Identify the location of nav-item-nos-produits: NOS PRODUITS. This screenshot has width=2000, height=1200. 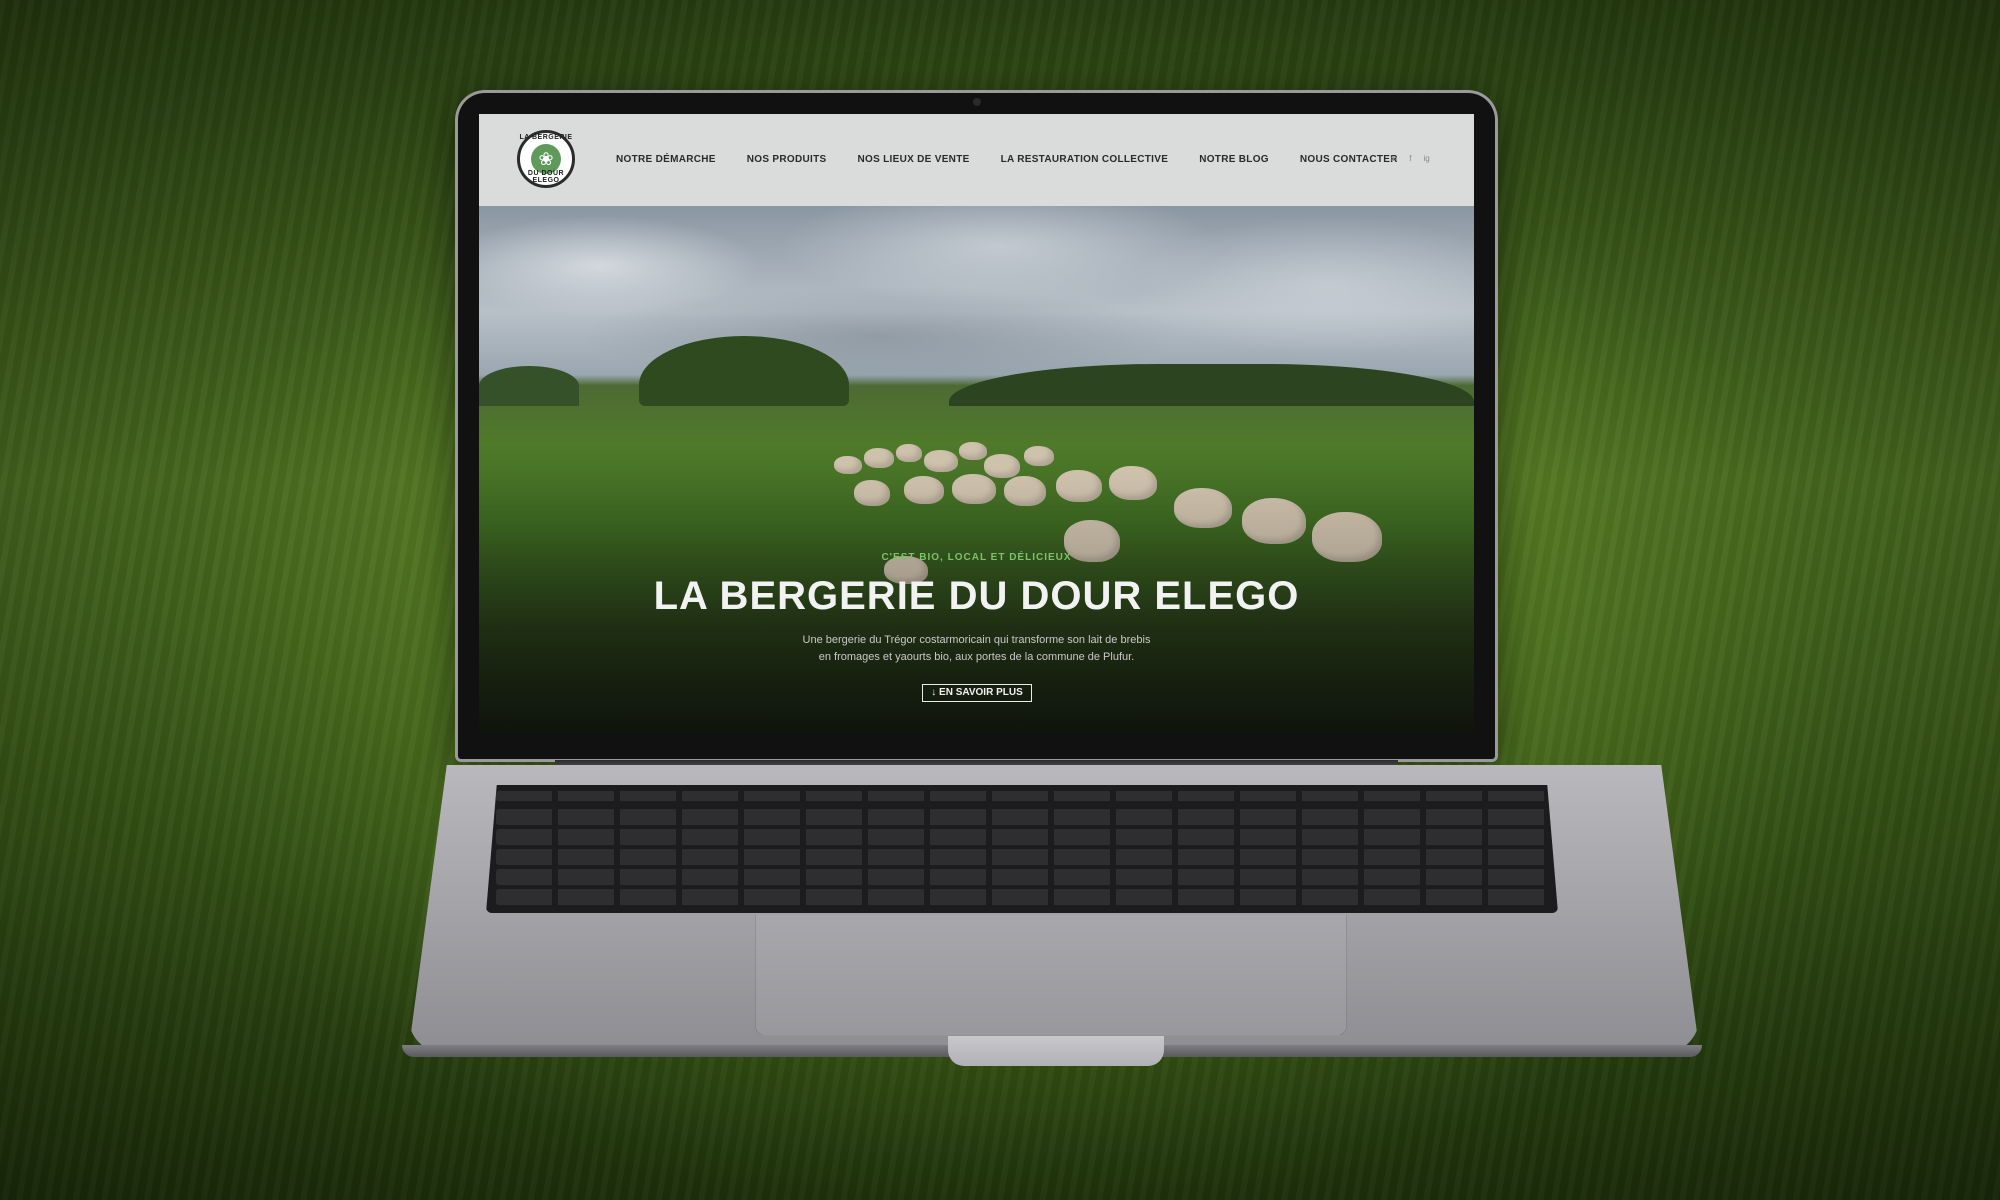
(787, 159).